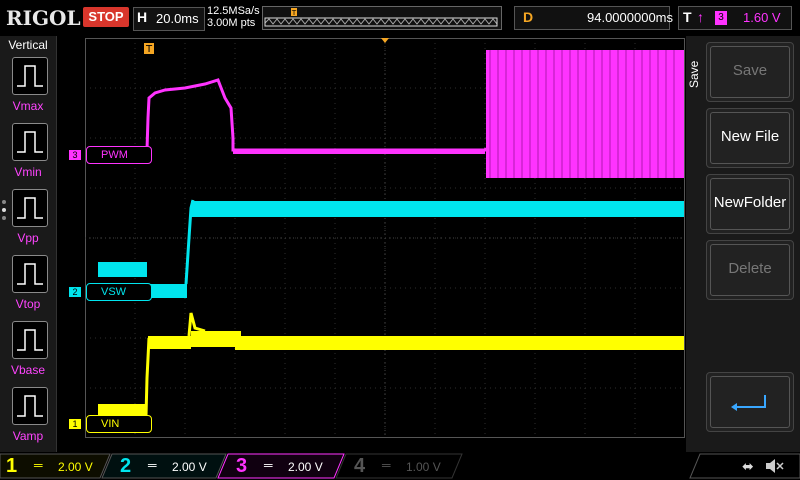  Describe the element at coordinates (233, 11) in the screenshot. I see `sample-rate: 12.5MSa/s` at that location.